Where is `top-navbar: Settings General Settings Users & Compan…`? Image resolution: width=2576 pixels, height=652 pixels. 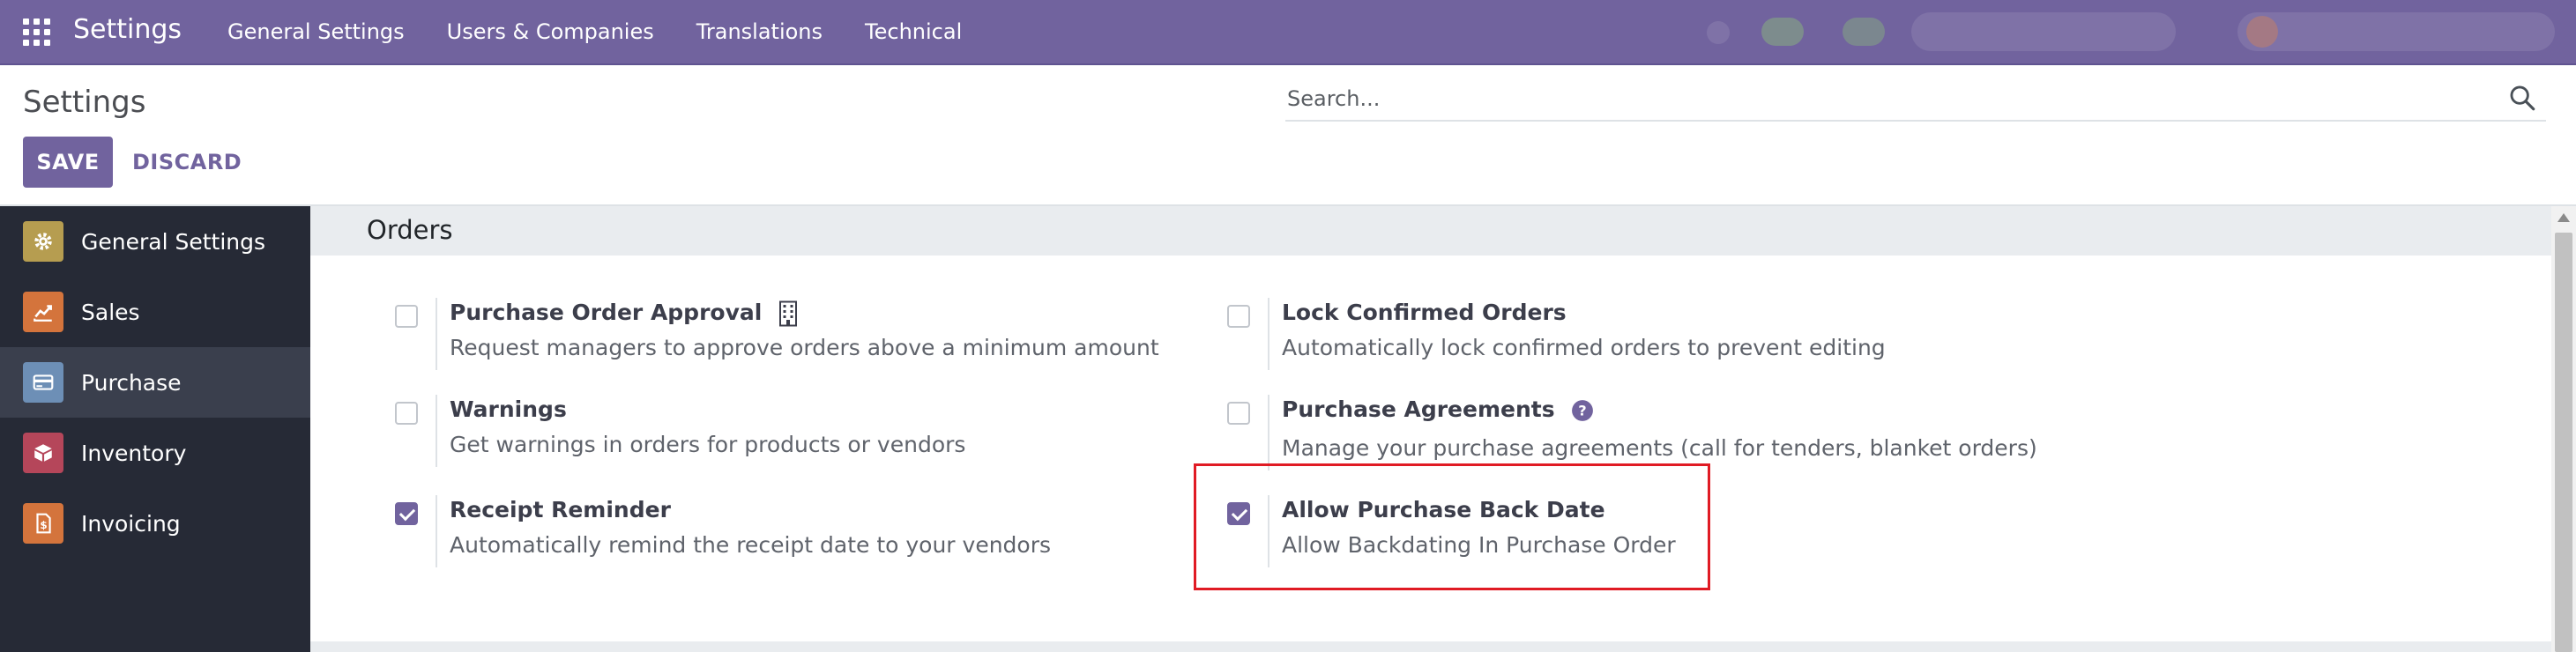 top-navbar: Settings General Settings Users & Compan… is located at coordinates (1288, 33).